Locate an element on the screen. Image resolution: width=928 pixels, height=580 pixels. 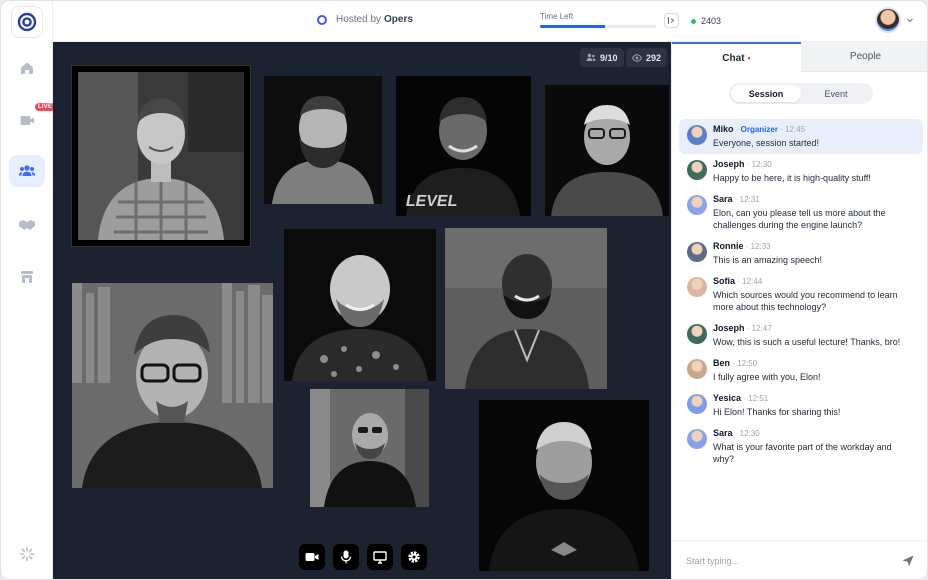
participants-stat: 9/10 is located at coordinates (602, 57).